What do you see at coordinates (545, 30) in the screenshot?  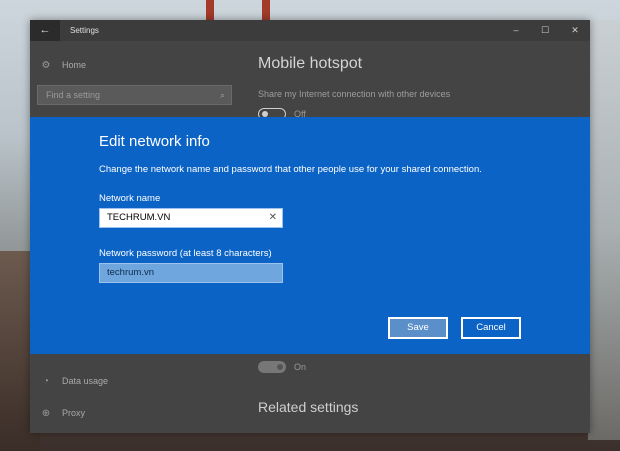 I see `maximize-icon: ☐` at bounding box center [545, 30].